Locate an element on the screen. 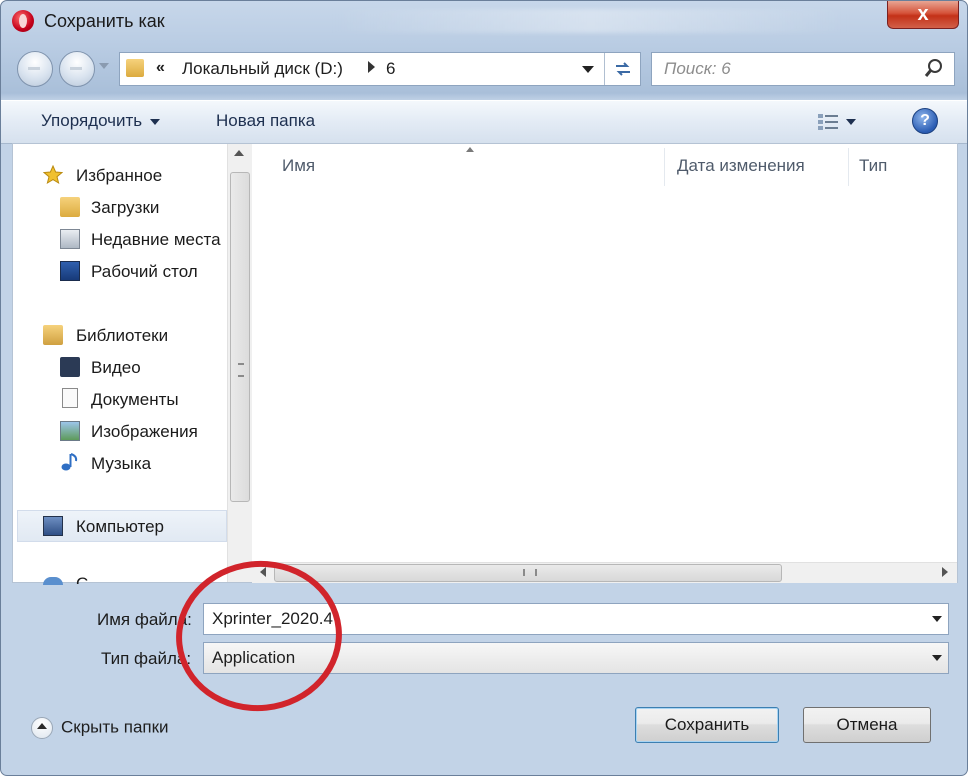  file-list-horizontal-scrollbar is located at coordinates (604, 572).